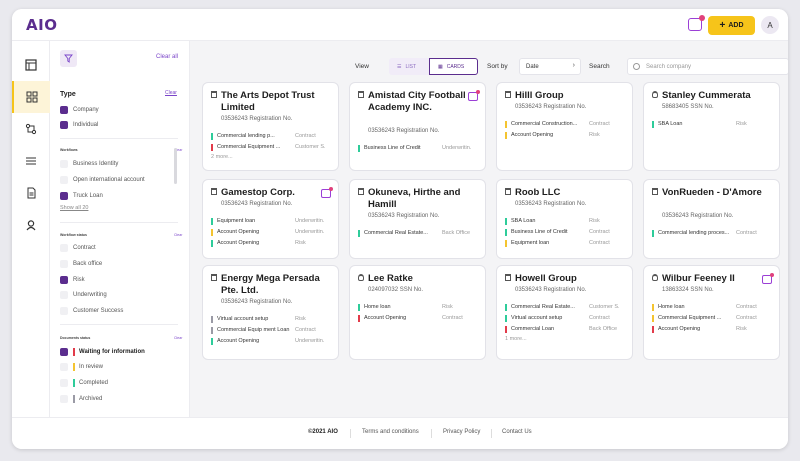  What do you see at coordinates (714, 318) in the screenshot?
I see `workflow-row: Commercial Equipment ... Contract` at bounding box center [714, 318].